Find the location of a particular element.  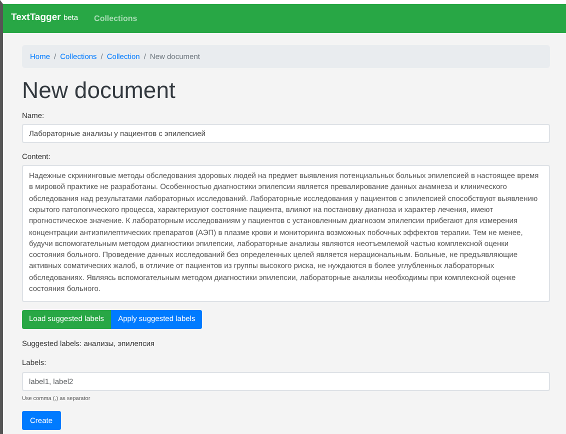

nav-link: Collections is located at coordinates (116, 18).